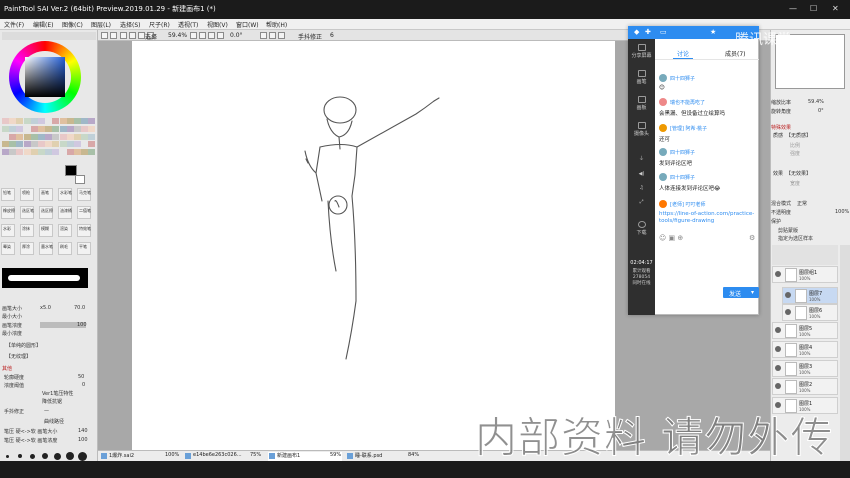 This screenshot has width=850, height=478. What do you see at coordinates (46, 230) in the screenshot?
I see `tool-12: 模糊` at bounding box center [46, 230].